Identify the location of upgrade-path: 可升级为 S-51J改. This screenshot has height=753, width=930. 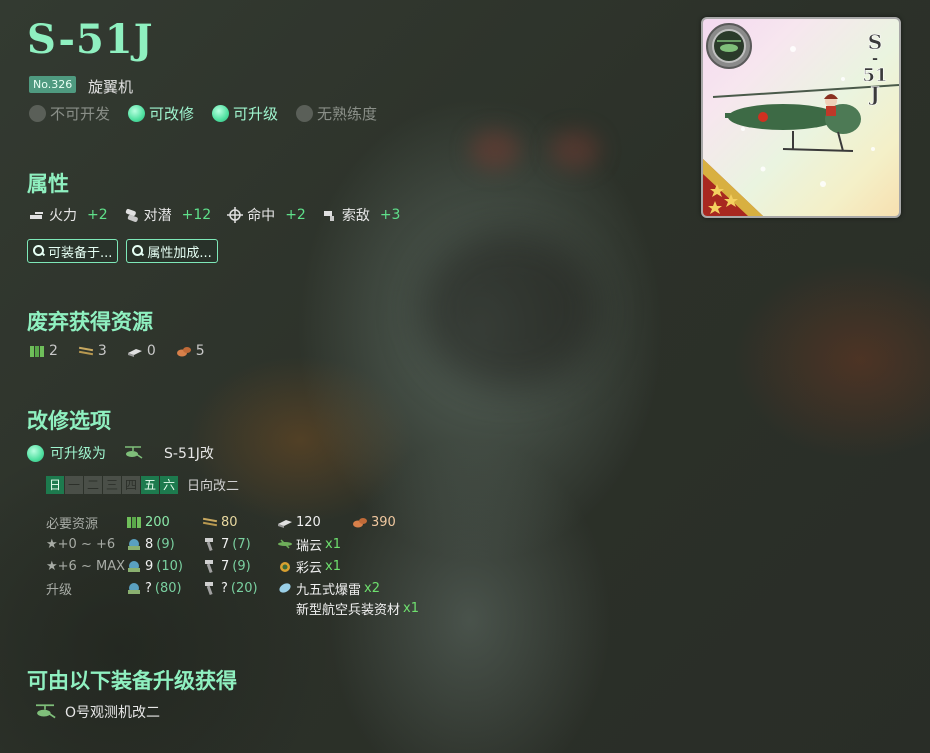
(120, 453).